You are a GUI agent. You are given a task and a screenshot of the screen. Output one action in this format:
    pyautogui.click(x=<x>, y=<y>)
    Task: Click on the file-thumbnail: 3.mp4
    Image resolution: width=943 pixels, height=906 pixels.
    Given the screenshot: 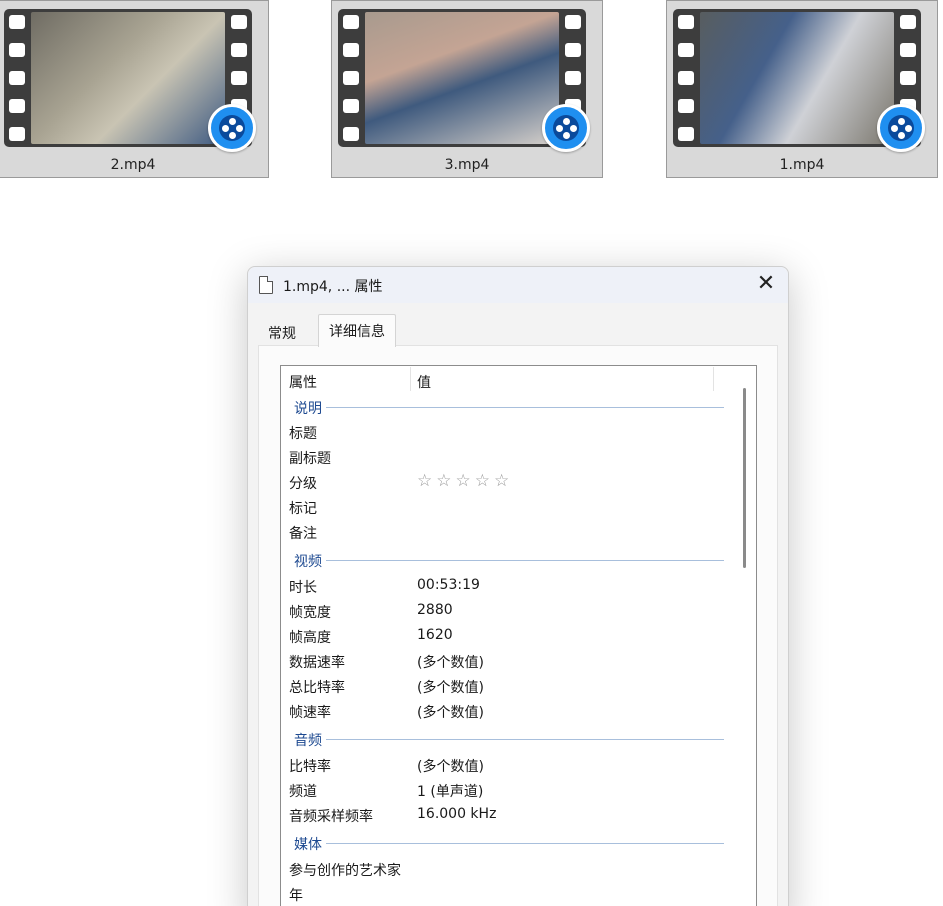 What is the action you would take?
    pyautogui.click(x=467, y=89)
    